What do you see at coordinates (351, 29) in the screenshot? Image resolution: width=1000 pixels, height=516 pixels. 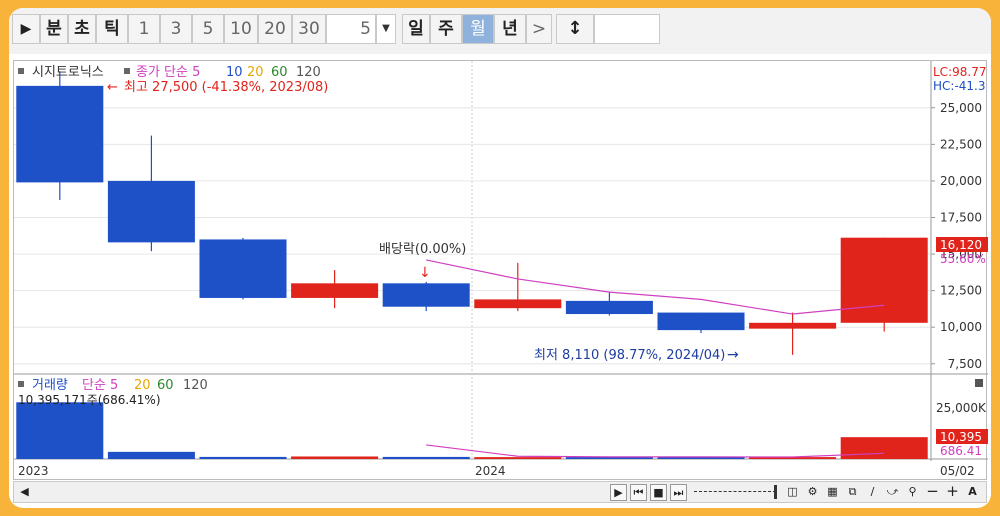 I see `count-input: 5` at bounding box center [351, 29].